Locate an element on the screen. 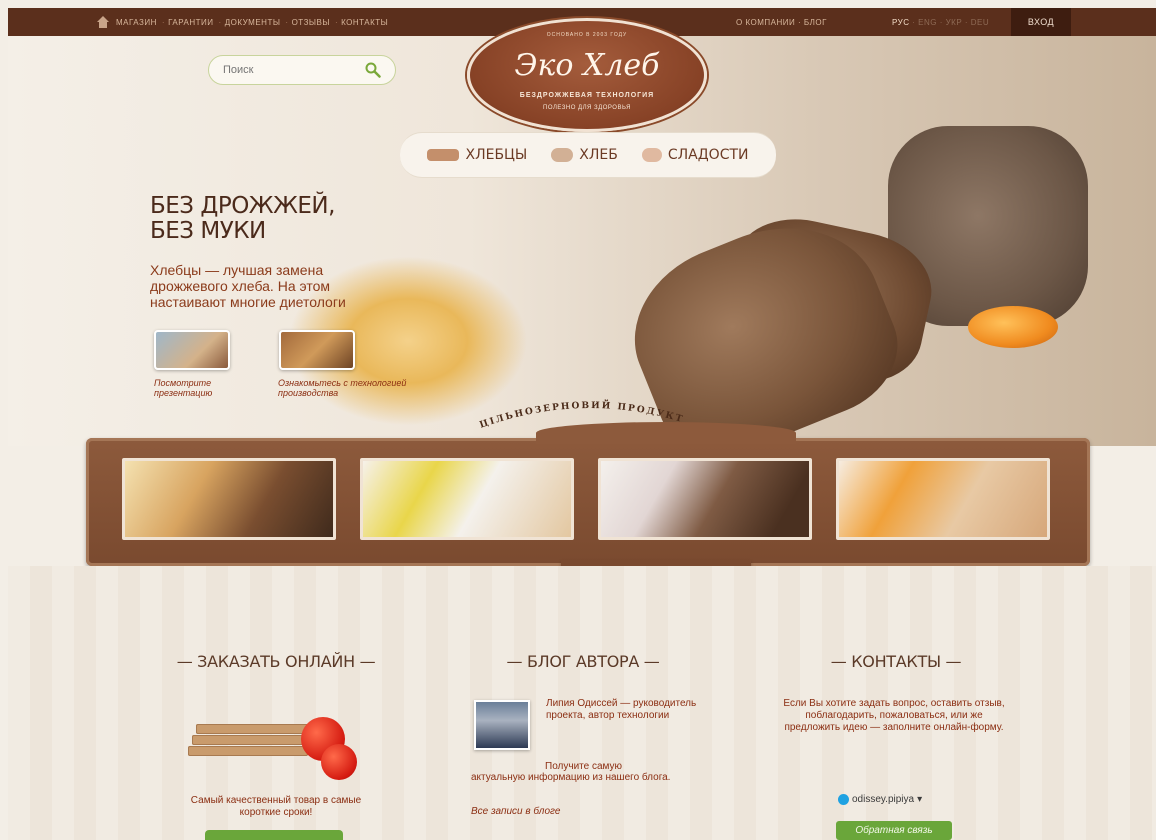 This screenshot has height=840, width=1156. dried-apricot-image is located at coordinates (1013, 327).